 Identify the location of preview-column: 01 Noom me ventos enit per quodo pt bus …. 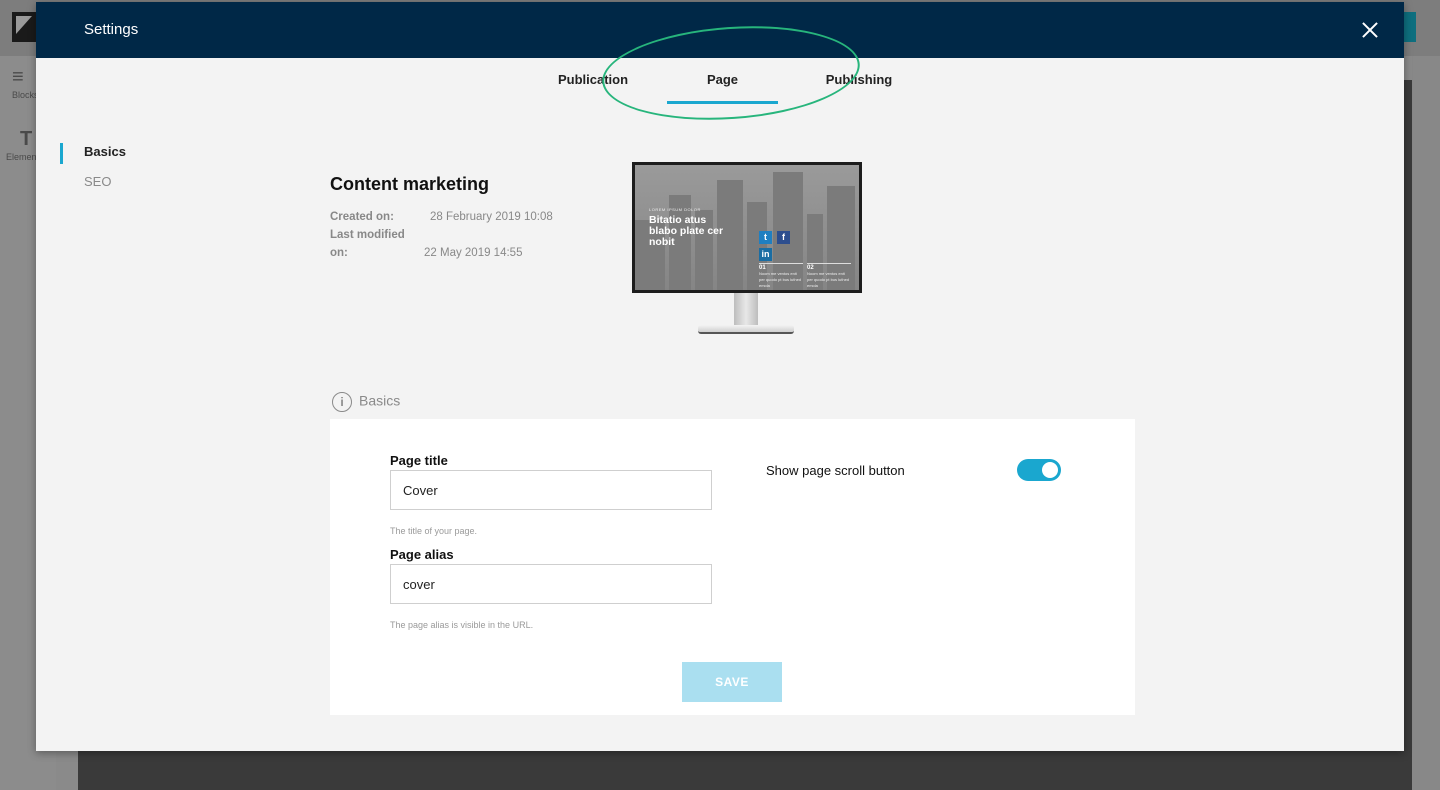
(781, 276).